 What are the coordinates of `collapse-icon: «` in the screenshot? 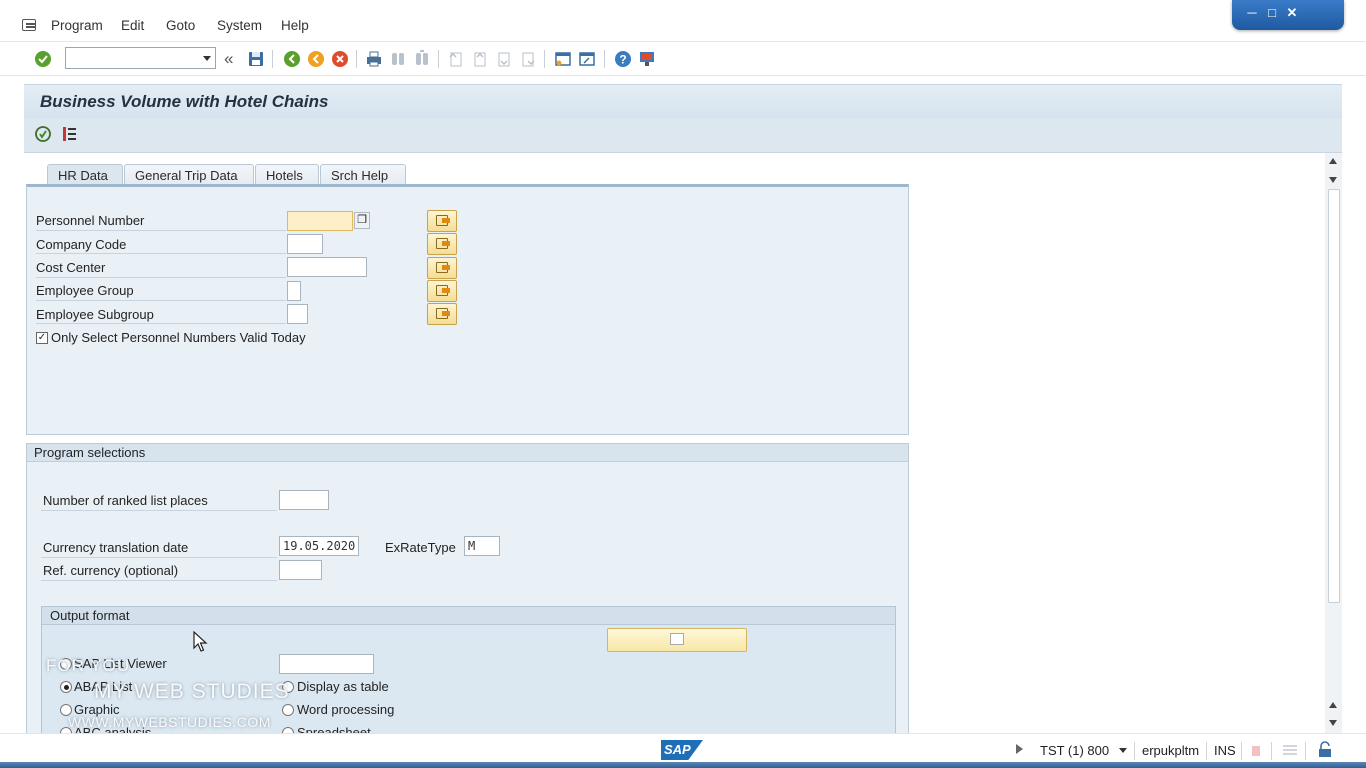 It's located at (228, 59).